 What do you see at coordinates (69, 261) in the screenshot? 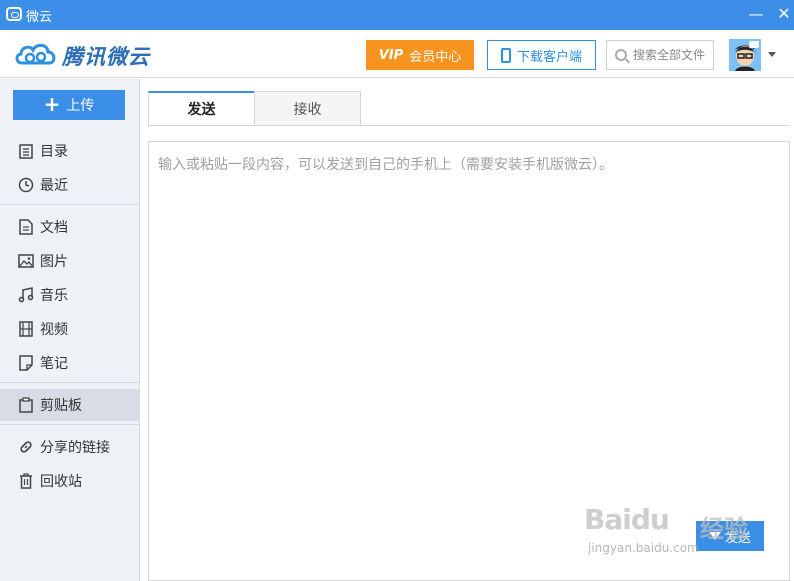
I see `sidebar-item-images: 图片` at bounding box center [69, 261].